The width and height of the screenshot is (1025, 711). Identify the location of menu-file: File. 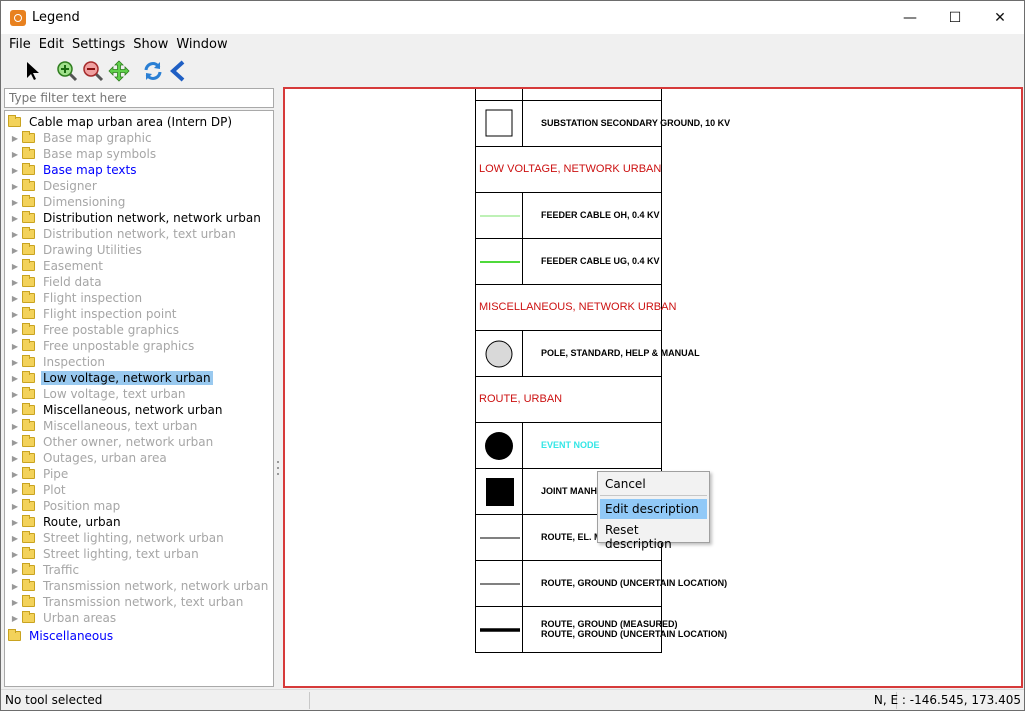
(20, 44).